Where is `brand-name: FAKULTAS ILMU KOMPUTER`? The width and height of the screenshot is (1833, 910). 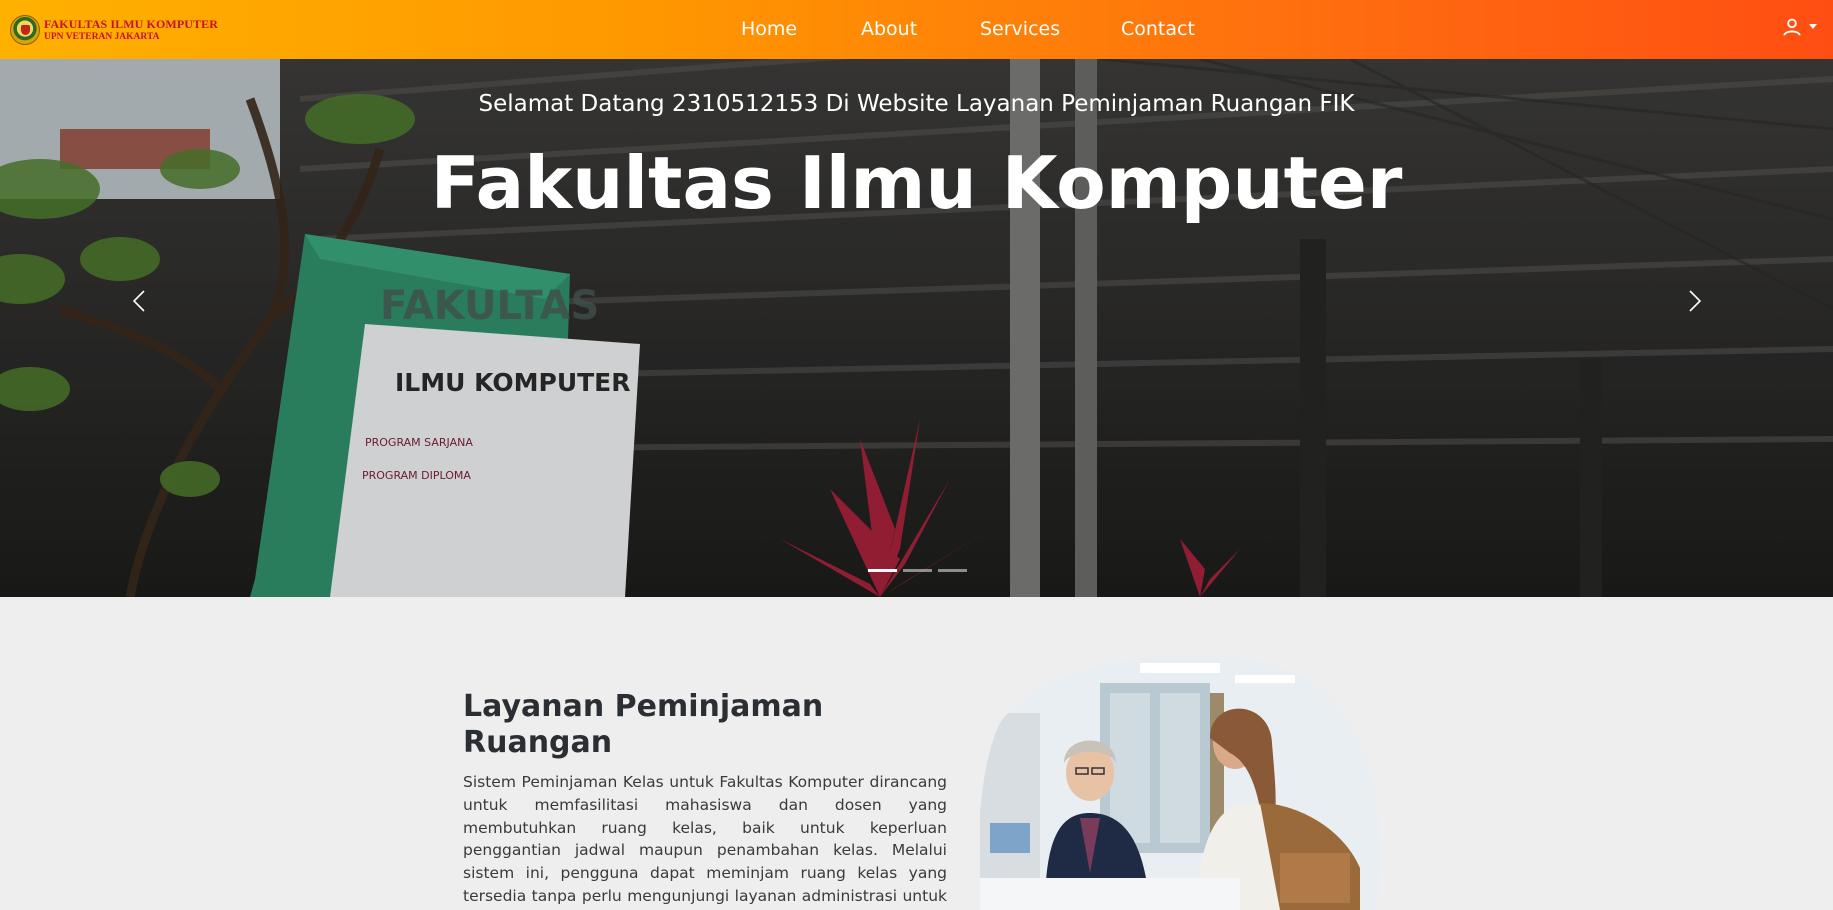
brand-name: FAKULTAS ILMU KOMPUTER is located at coordinates (131, 23).